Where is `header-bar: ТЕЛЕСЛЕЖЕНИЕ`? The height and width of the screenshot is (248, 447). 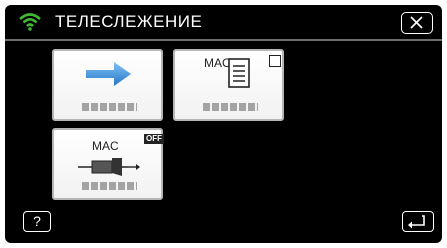 header-bar: ТЕЛЕСЛЕЖЕНИЕ is located at coordinates (223, 23).